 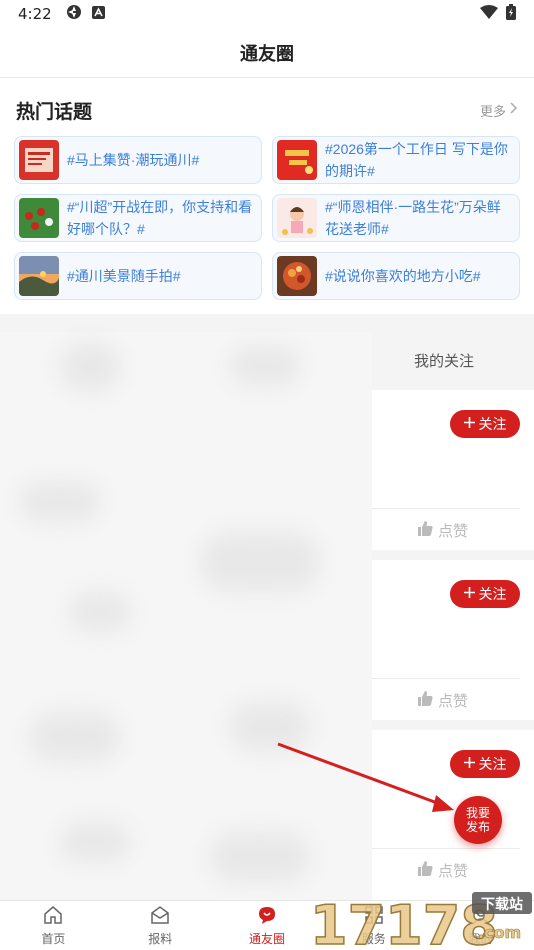 I want to click on topic-item: #“师恩相伴·一路生花”万朵鲜花送老师#, so click(x=396, y=218).